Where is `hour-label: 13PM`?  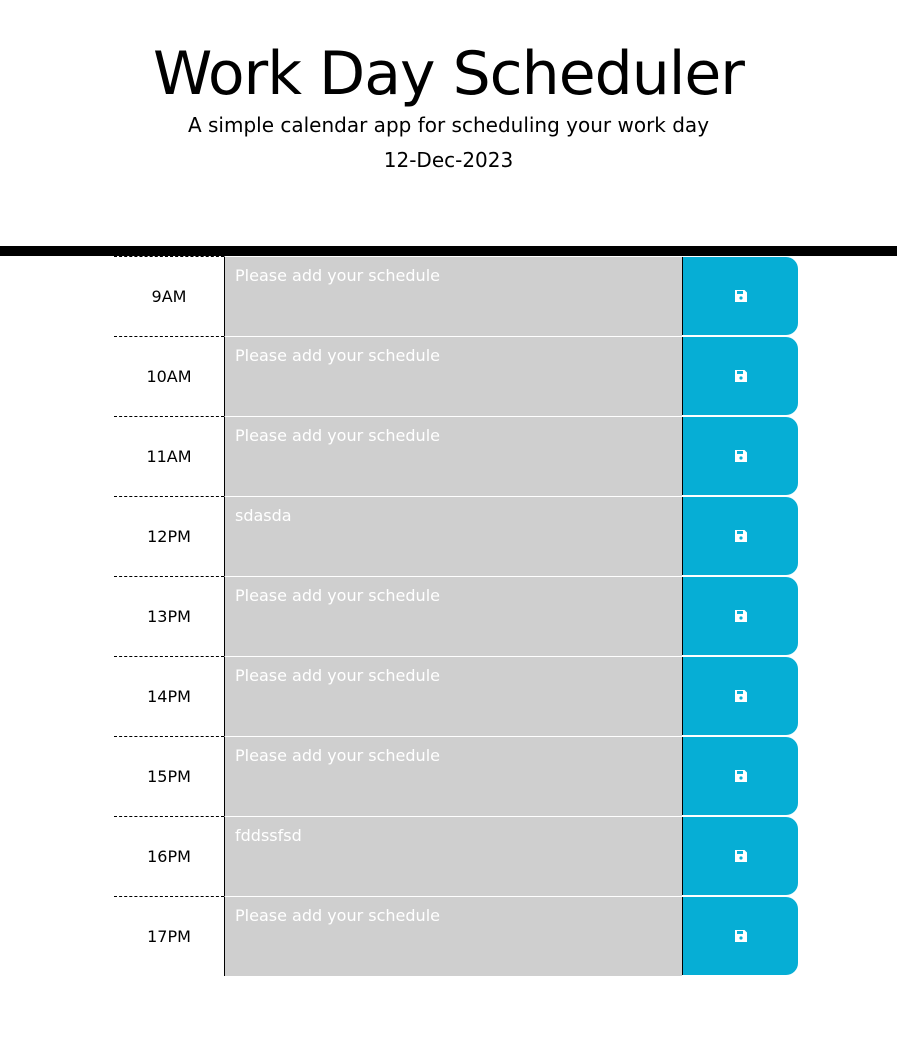
hour-label: 13PM is located at coordinates (169, 616).